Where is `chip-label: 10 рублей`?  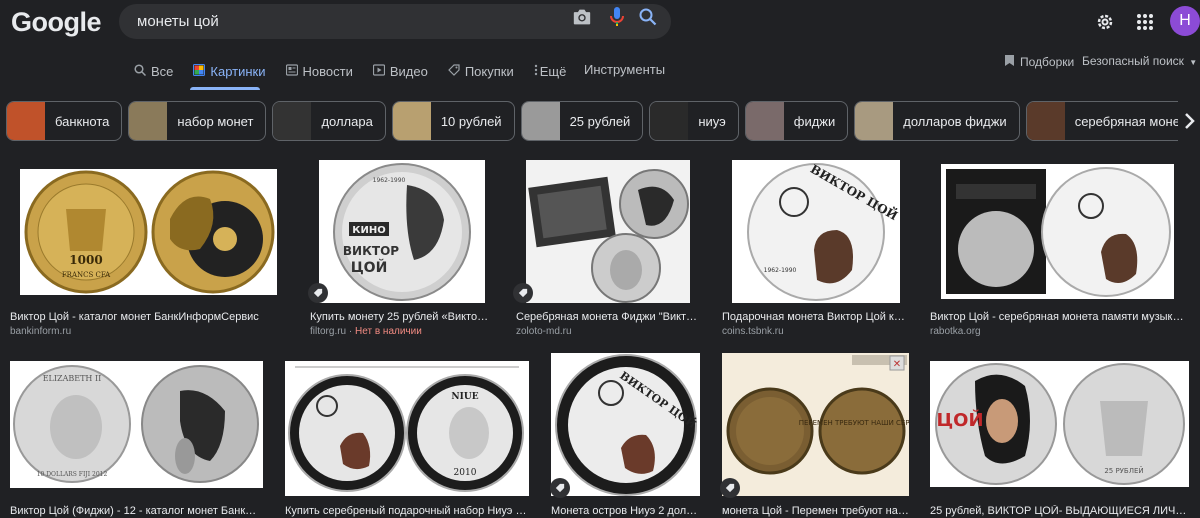 chip-label: 10 рублей is located at coordinates (471, 121).